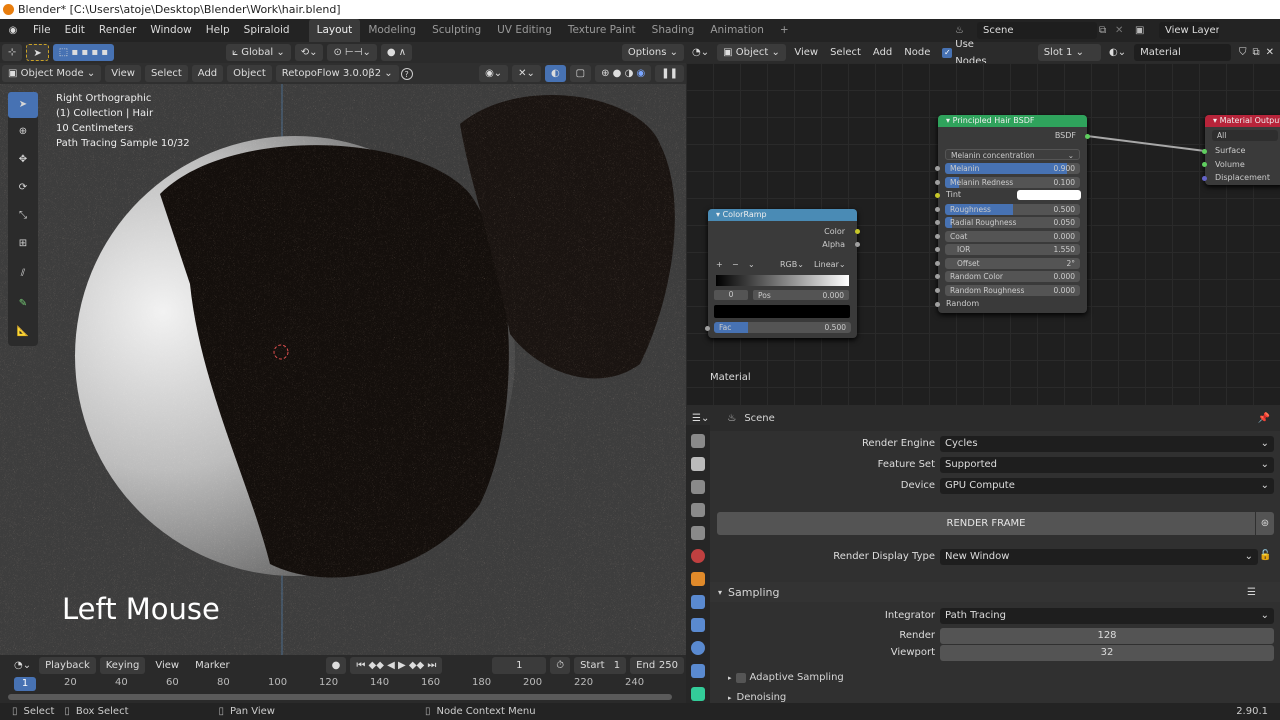 Image resolution: width=1280 pixels, height=720 pixels. I want to click on data-tab-icon, so click(698, 694).